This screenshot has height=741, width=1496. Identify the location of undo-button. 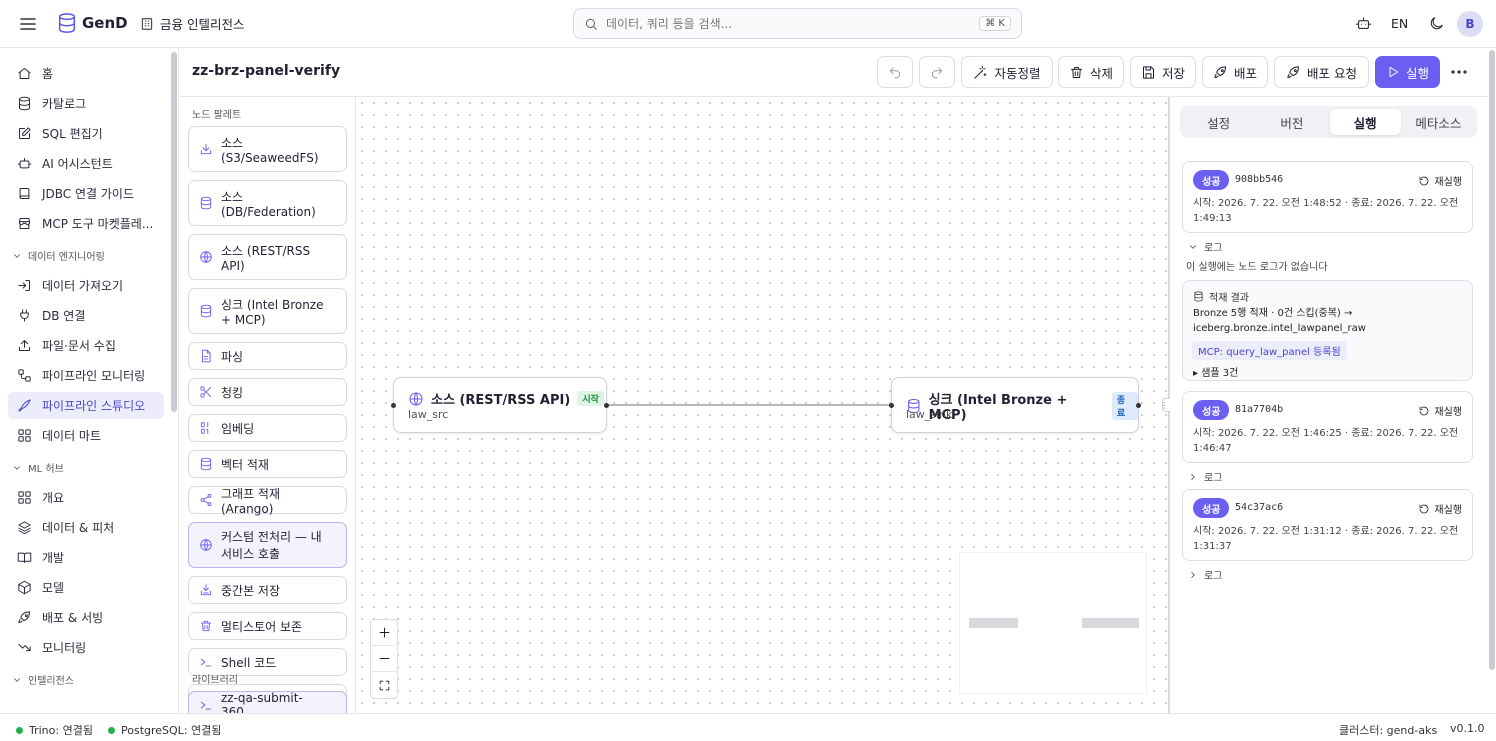
(895, 72).